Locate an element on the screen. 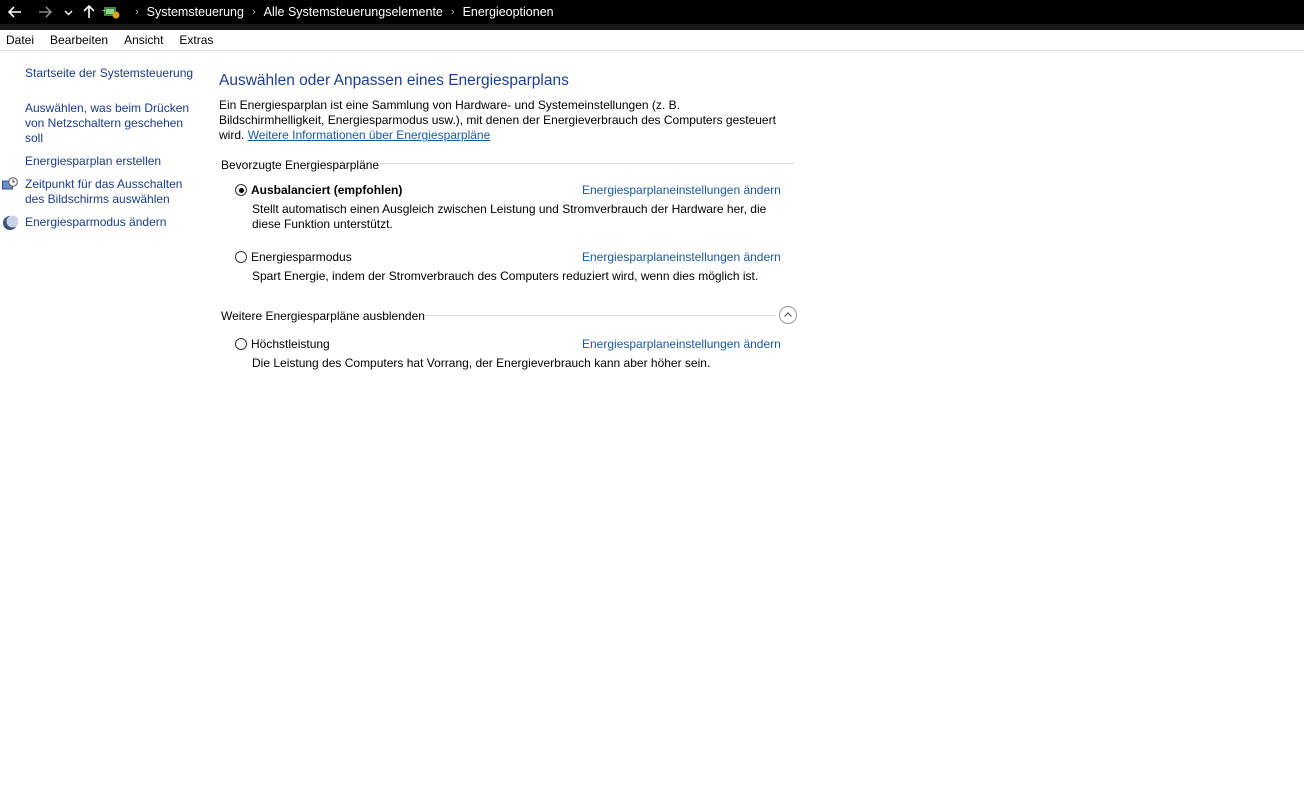 This screenshot has width=1304, height=788. moon-icon is located at coordinates (10, 223).